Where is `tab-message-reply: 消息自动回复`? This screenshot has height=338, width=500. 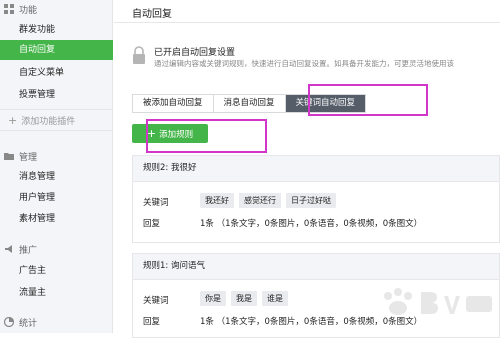 tab-message-reply: 消息自动回复 is located at coordinates (249, 103).